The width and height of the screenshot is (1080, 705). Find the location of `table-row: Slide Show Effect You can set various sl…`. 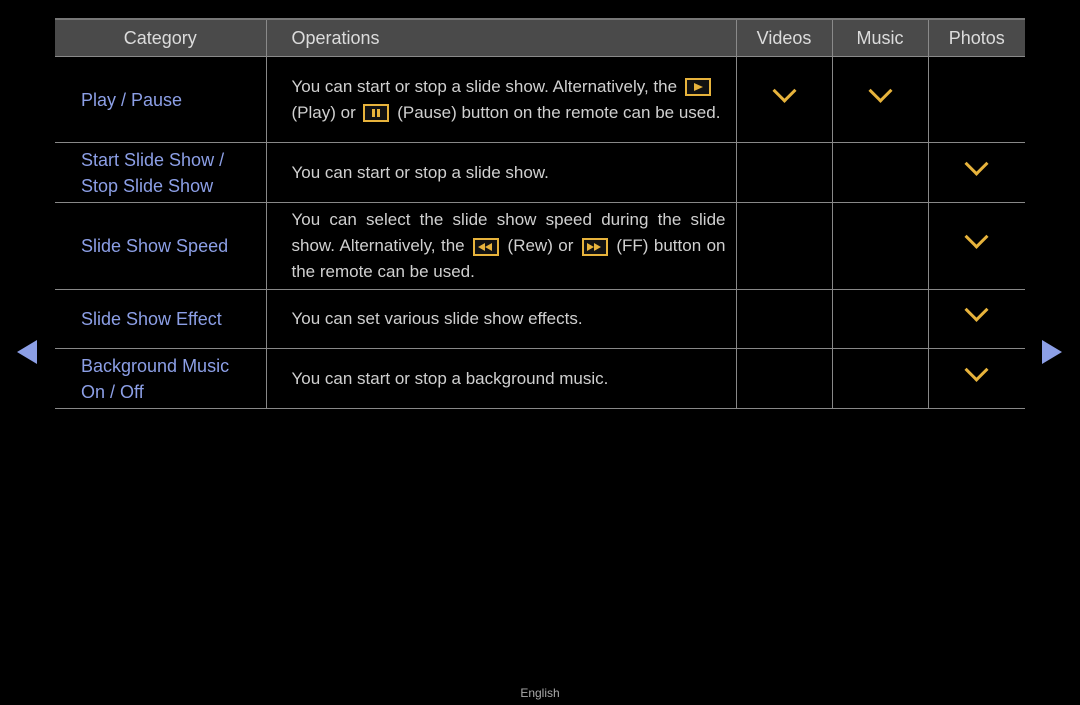

table-row: Slide Show Effect You can set various sl… is located at coordinates (540, 319).